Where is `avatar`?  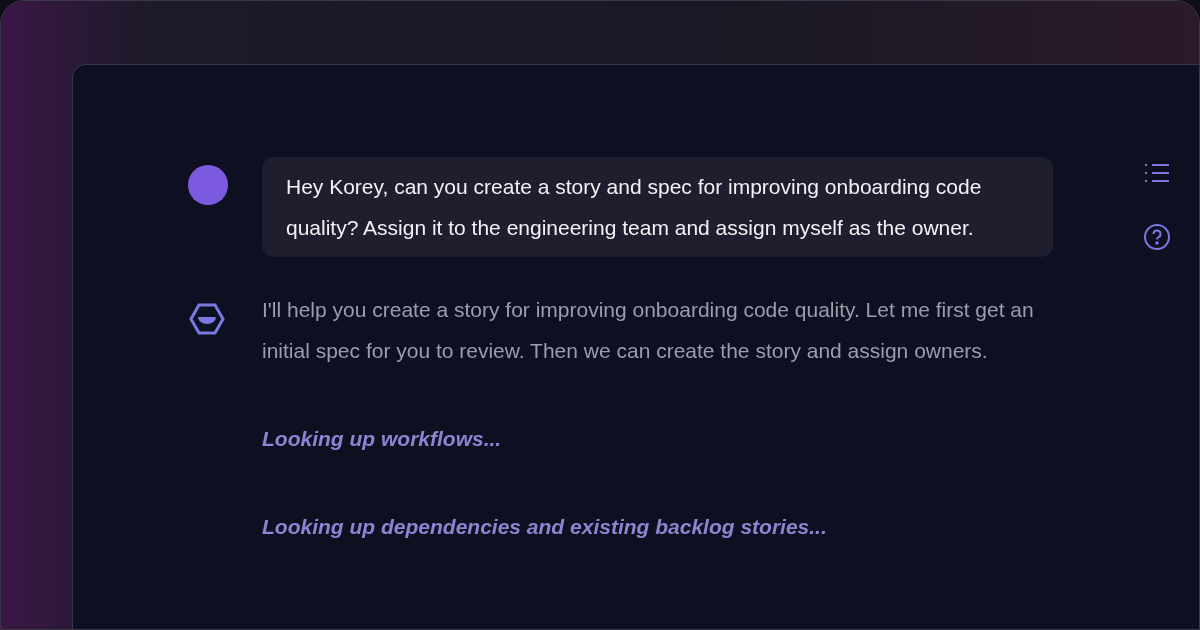 avatar is located at coordinates (208, 185).